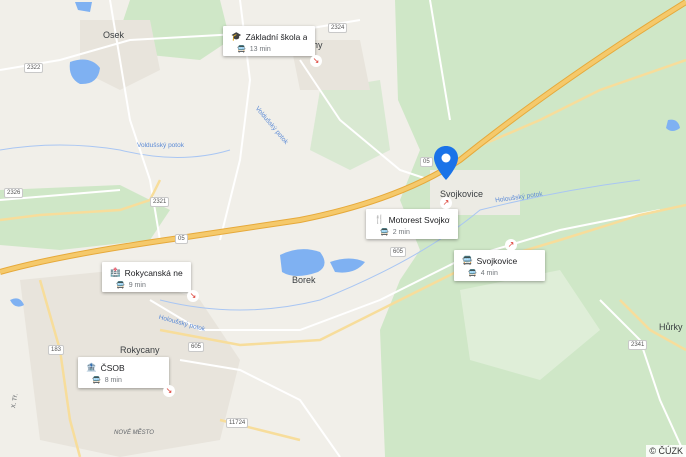 Image resolution: width=686 pixels, height=457 pixels. I want to click on road-number: 183, so click(56, 350).